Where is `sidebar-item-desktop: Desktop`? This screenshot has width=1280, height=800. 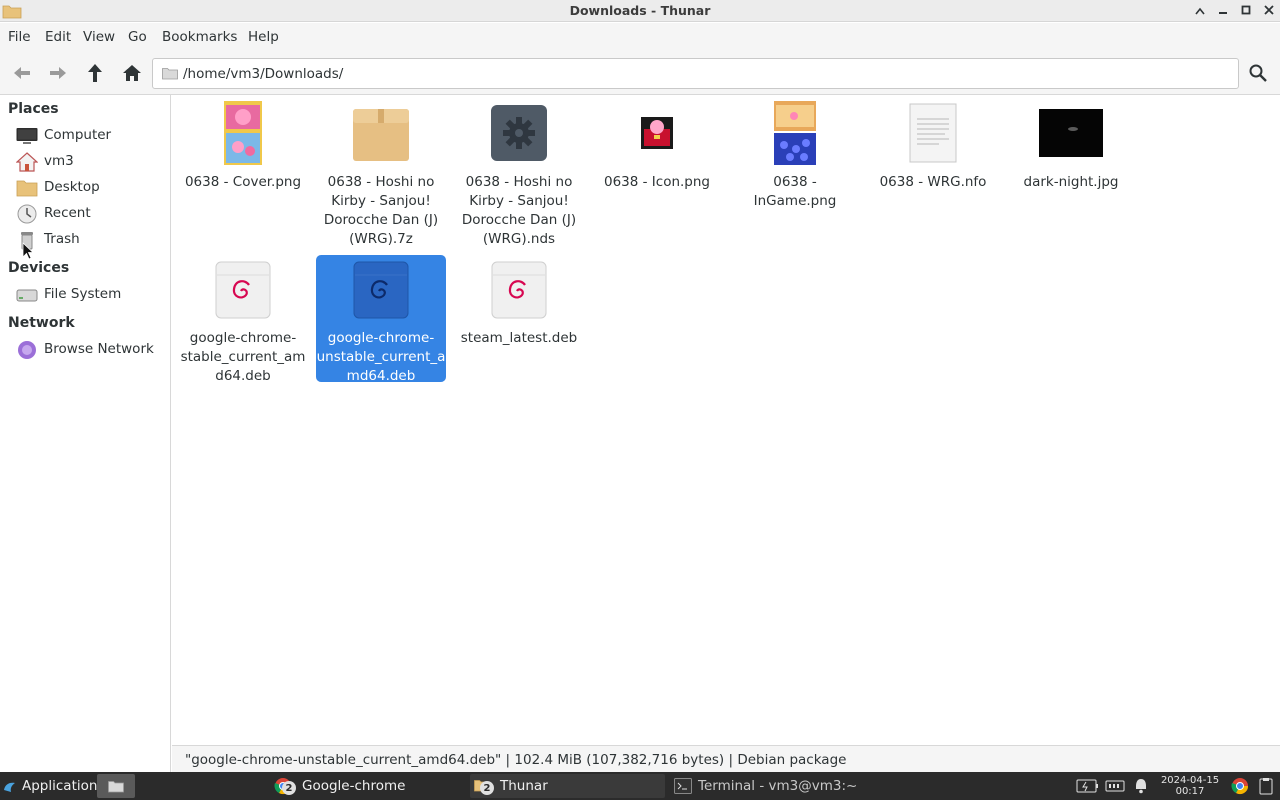
sidebar-item-desktop: Desktop is located at coordinates (92, 188).